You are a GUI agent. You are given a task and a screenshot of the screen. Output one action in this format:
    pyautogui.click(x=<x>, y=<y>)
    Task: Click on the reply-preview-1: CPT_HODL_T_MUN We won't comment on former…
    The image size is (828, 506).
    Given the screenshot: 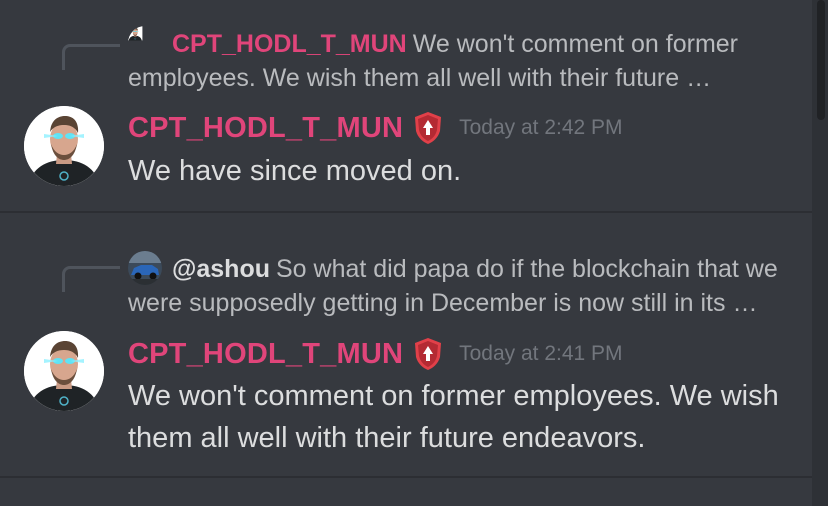 What is the action you would take?
    pyautogui.click(x=458, y=61)
    